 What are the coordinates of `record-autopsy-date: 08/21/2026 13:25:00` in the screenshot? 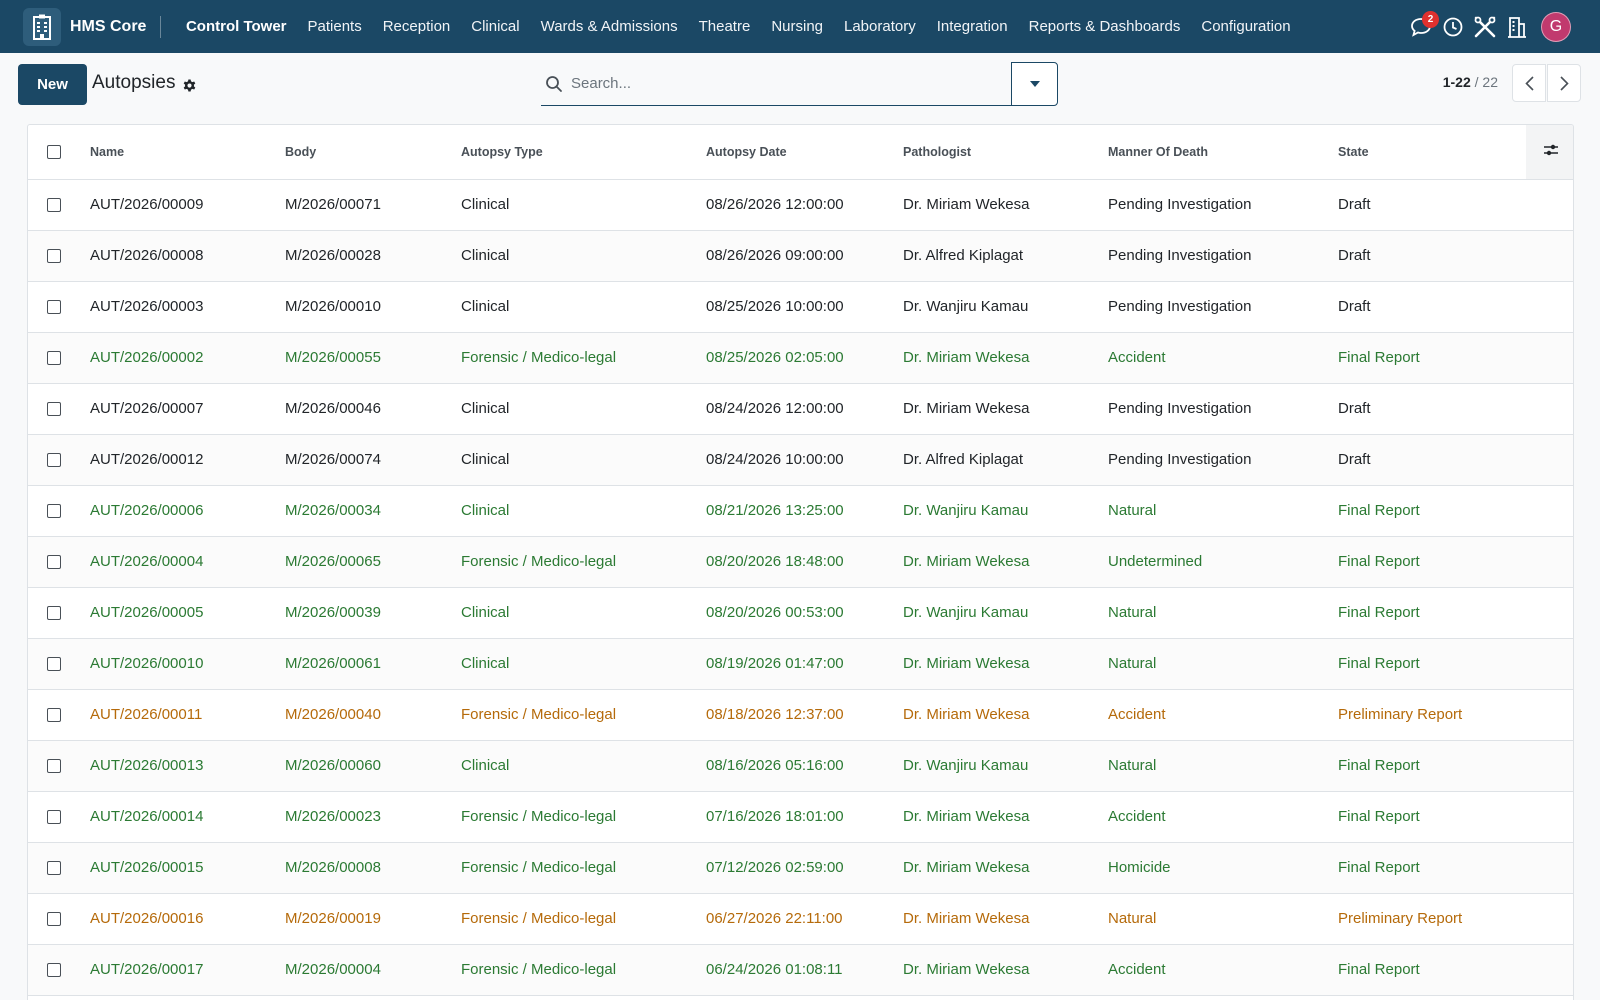 It's located at (804, 511).